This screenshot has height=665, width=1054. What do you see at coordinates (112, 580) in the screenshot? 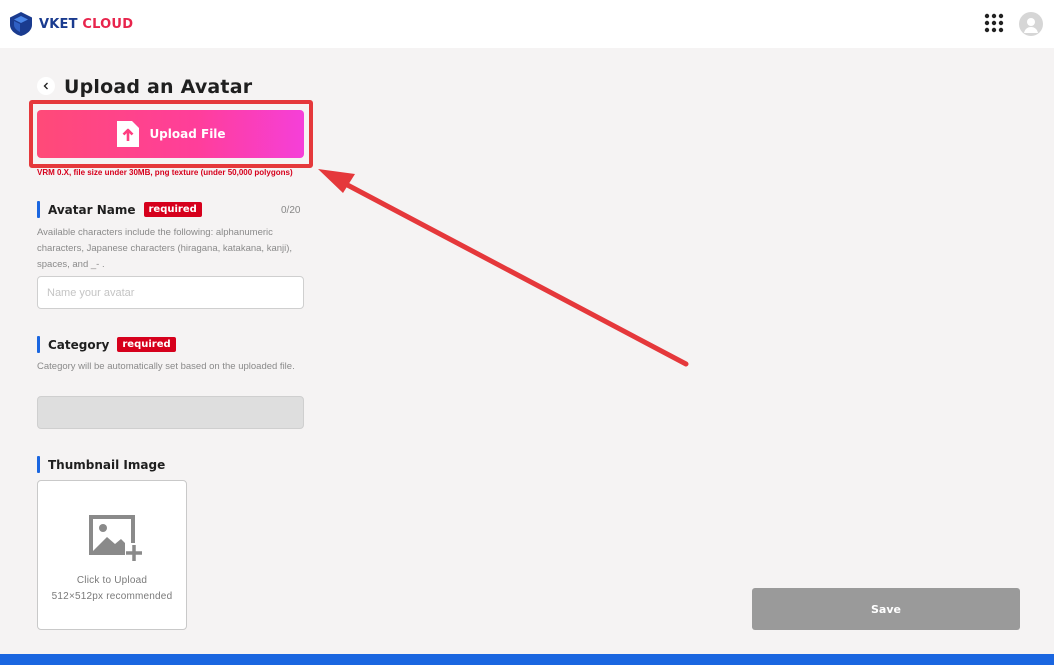
I see `click-to-upload-text: Click to Upload` at bounding box center [112, 580].